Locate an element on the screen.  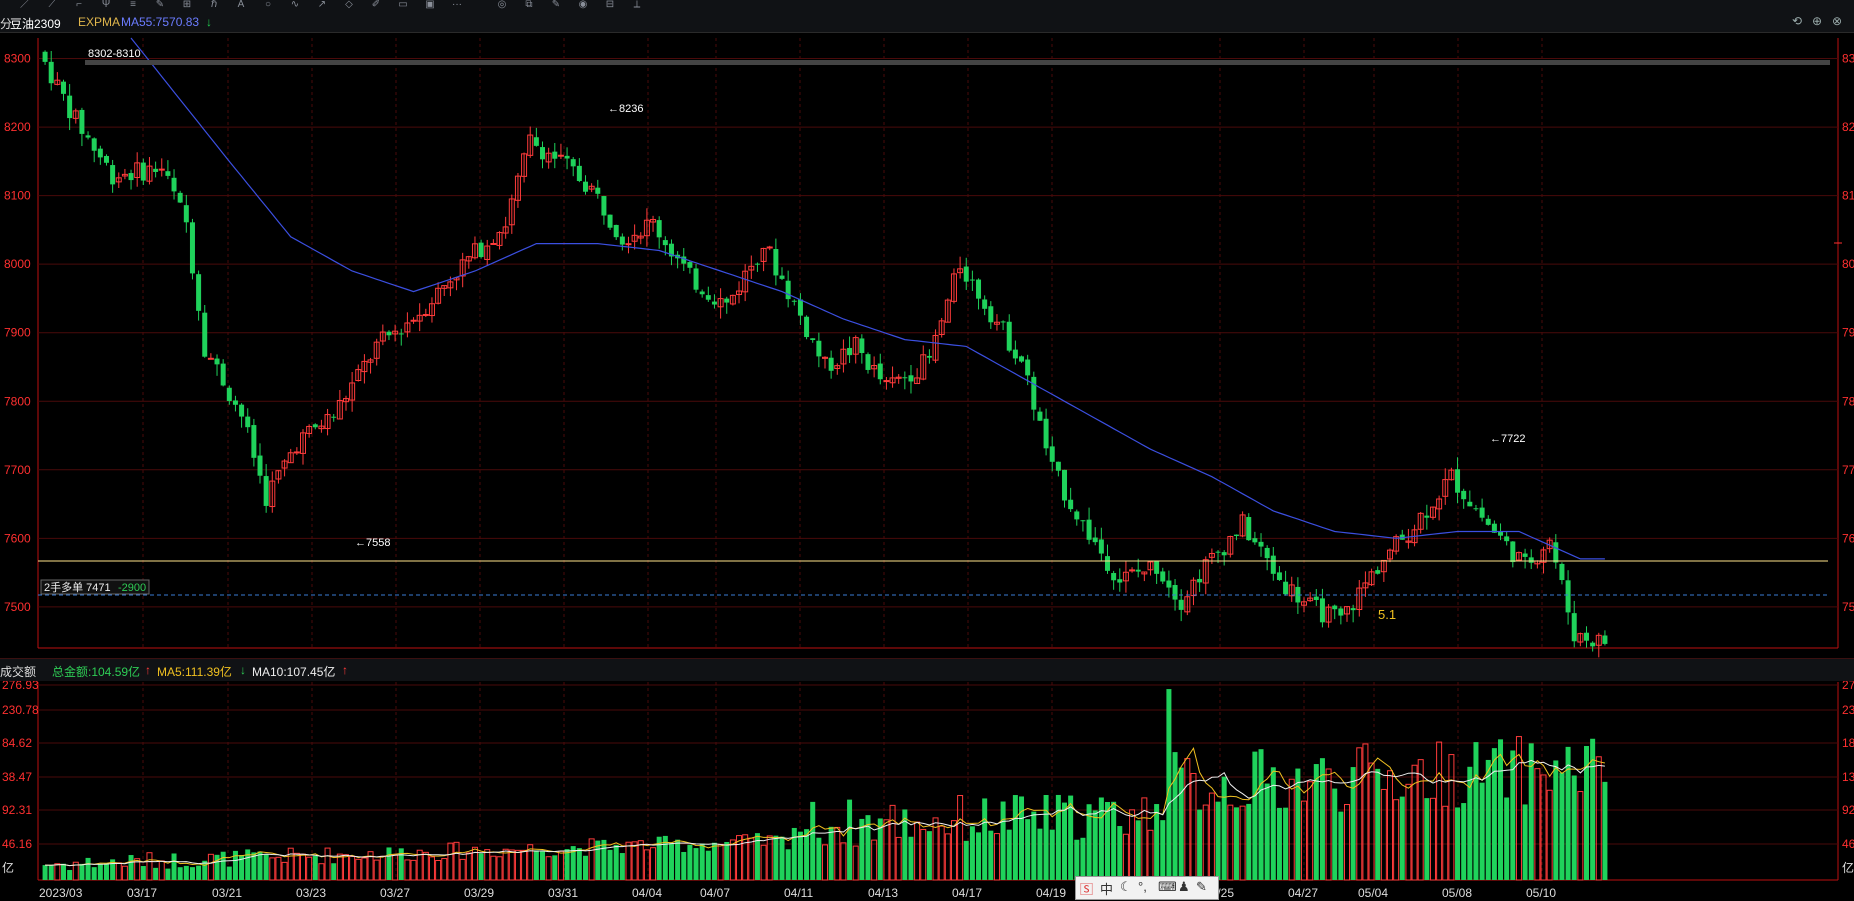
ime-keyboard-icon: ⌨ is located at coordinates (1167, 887).